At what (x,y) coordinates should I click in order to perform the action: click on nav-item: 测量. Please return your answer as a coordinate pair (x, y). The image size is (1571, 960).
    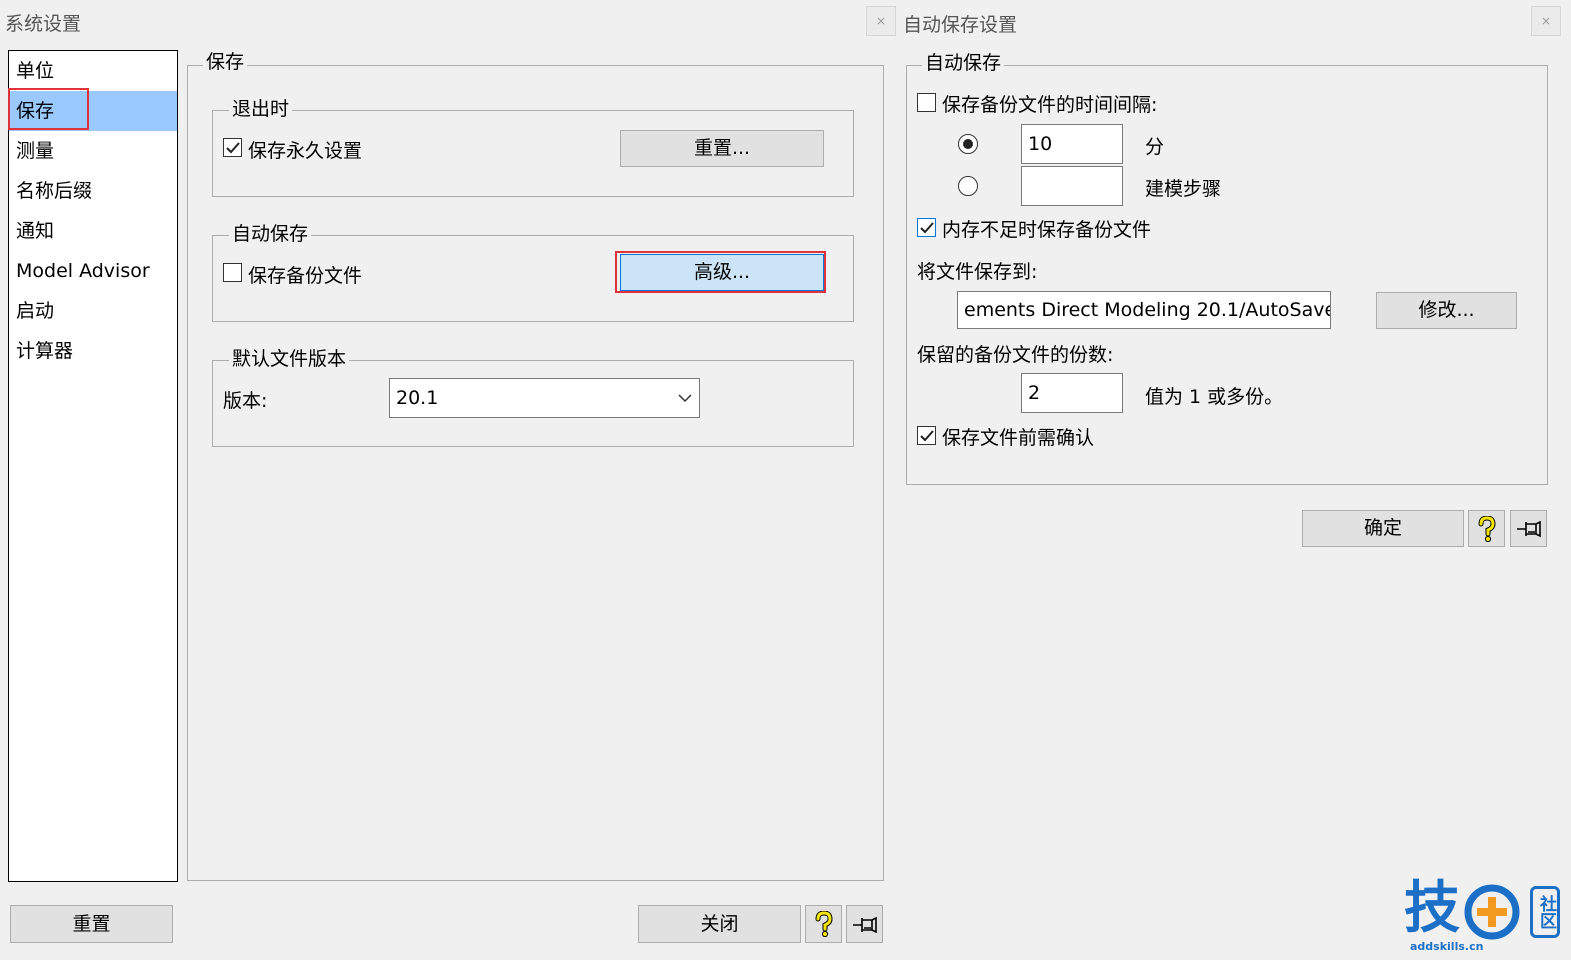
    Looking at the image, I should click on (93, 151).